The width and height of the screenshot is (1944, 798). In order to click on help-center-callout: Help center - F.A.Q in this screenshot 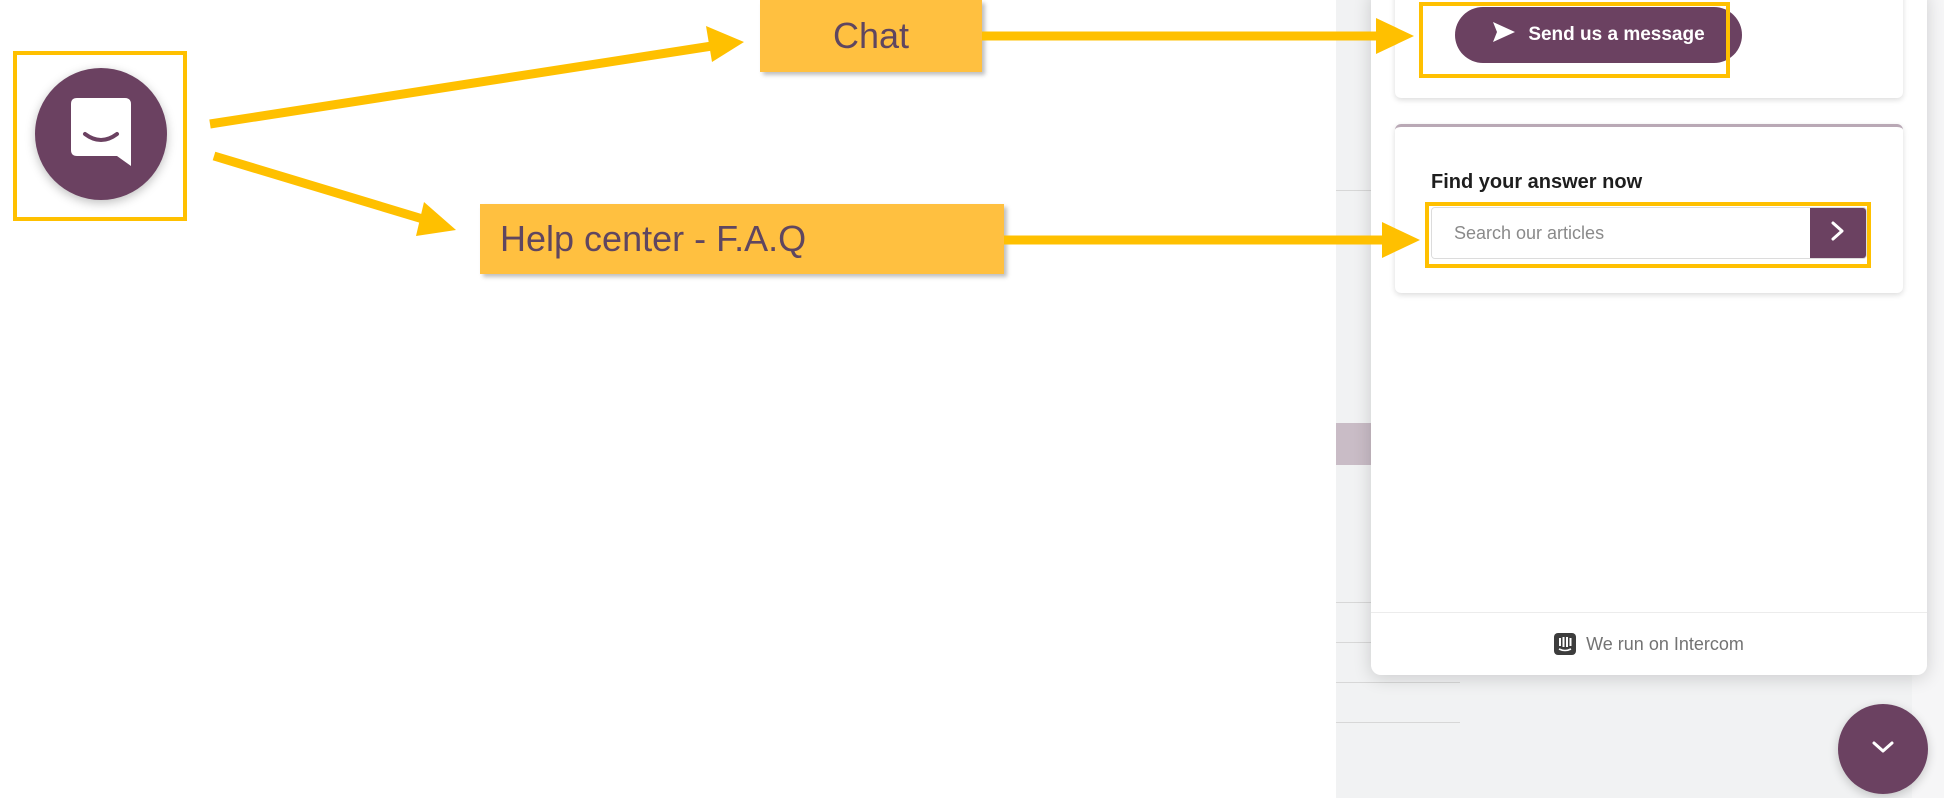, I will do `click(742, 239)`.